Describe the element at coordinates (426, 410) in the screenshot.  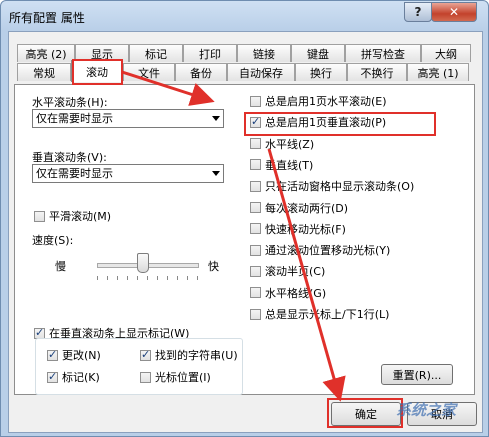
I see `watermark-logo: 系统之家` at that location.